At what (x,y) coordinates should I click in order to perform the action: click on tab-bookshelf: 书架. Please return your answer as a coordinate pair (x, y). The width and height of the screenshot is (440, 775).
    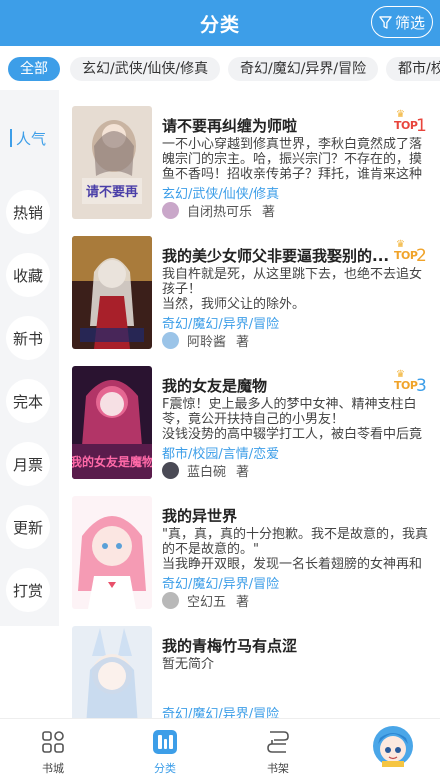
    Looking at the image, I should click on (278, 747).